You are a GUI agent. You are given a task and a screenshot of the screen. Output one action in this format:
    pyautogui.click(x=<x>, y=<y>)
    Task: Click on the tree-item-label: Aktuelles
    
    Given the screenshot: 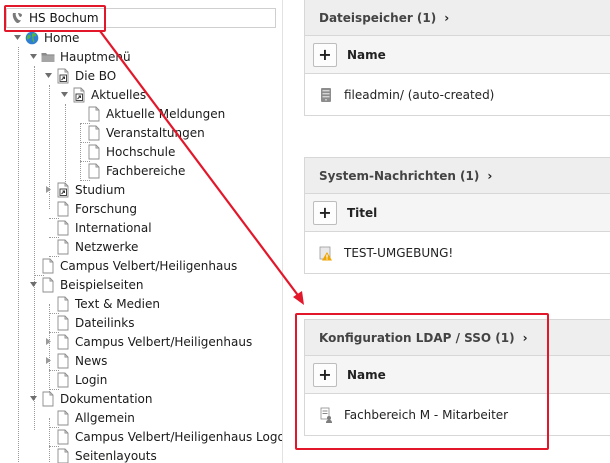 What is the action you would take?
    pyautogui.click(x=118, y=95)
    